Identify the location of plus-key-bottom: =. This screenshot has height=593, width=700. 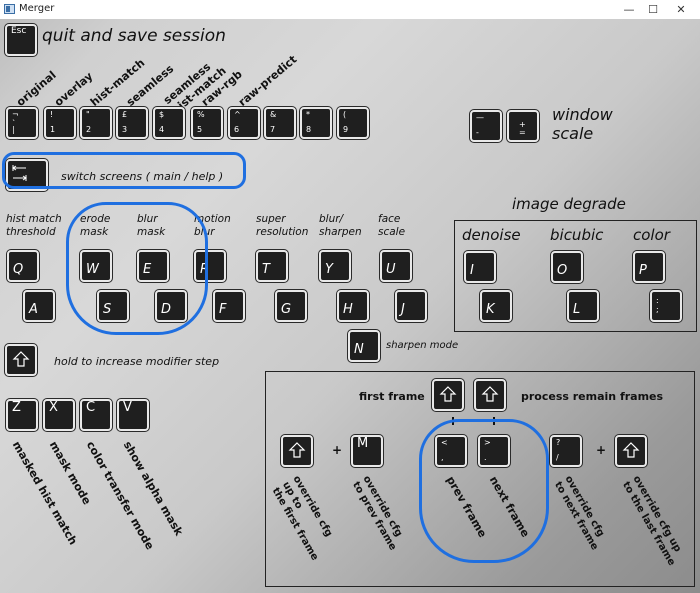
(522, 132).